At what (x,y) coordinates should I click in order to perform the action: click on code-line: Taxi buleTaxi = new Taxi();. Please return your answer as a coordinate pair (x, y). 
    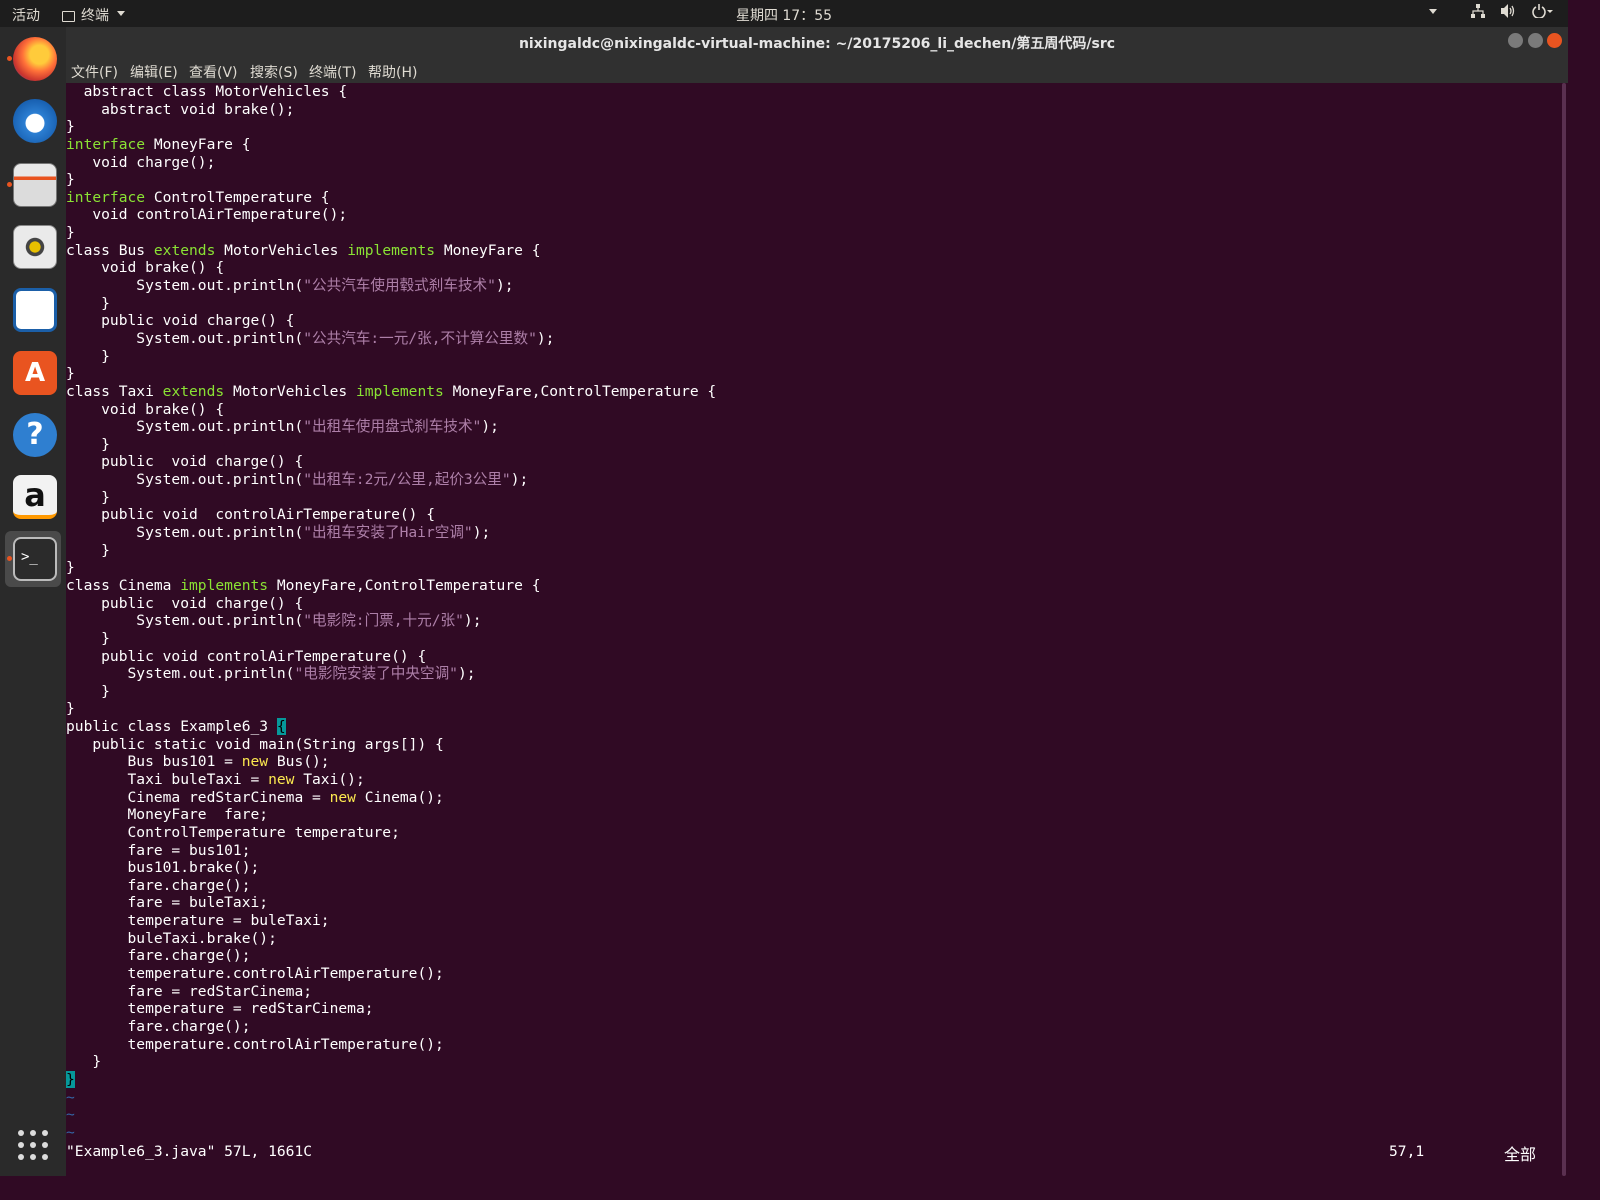
    Looking at the image, I should click on (391, 780).